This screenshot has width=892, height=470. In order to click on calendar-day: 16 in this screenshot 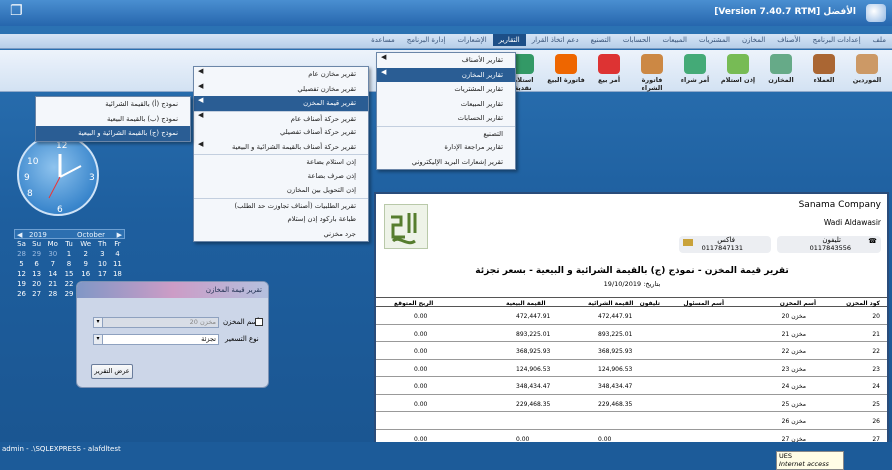, I will do `click(86, 274)`.